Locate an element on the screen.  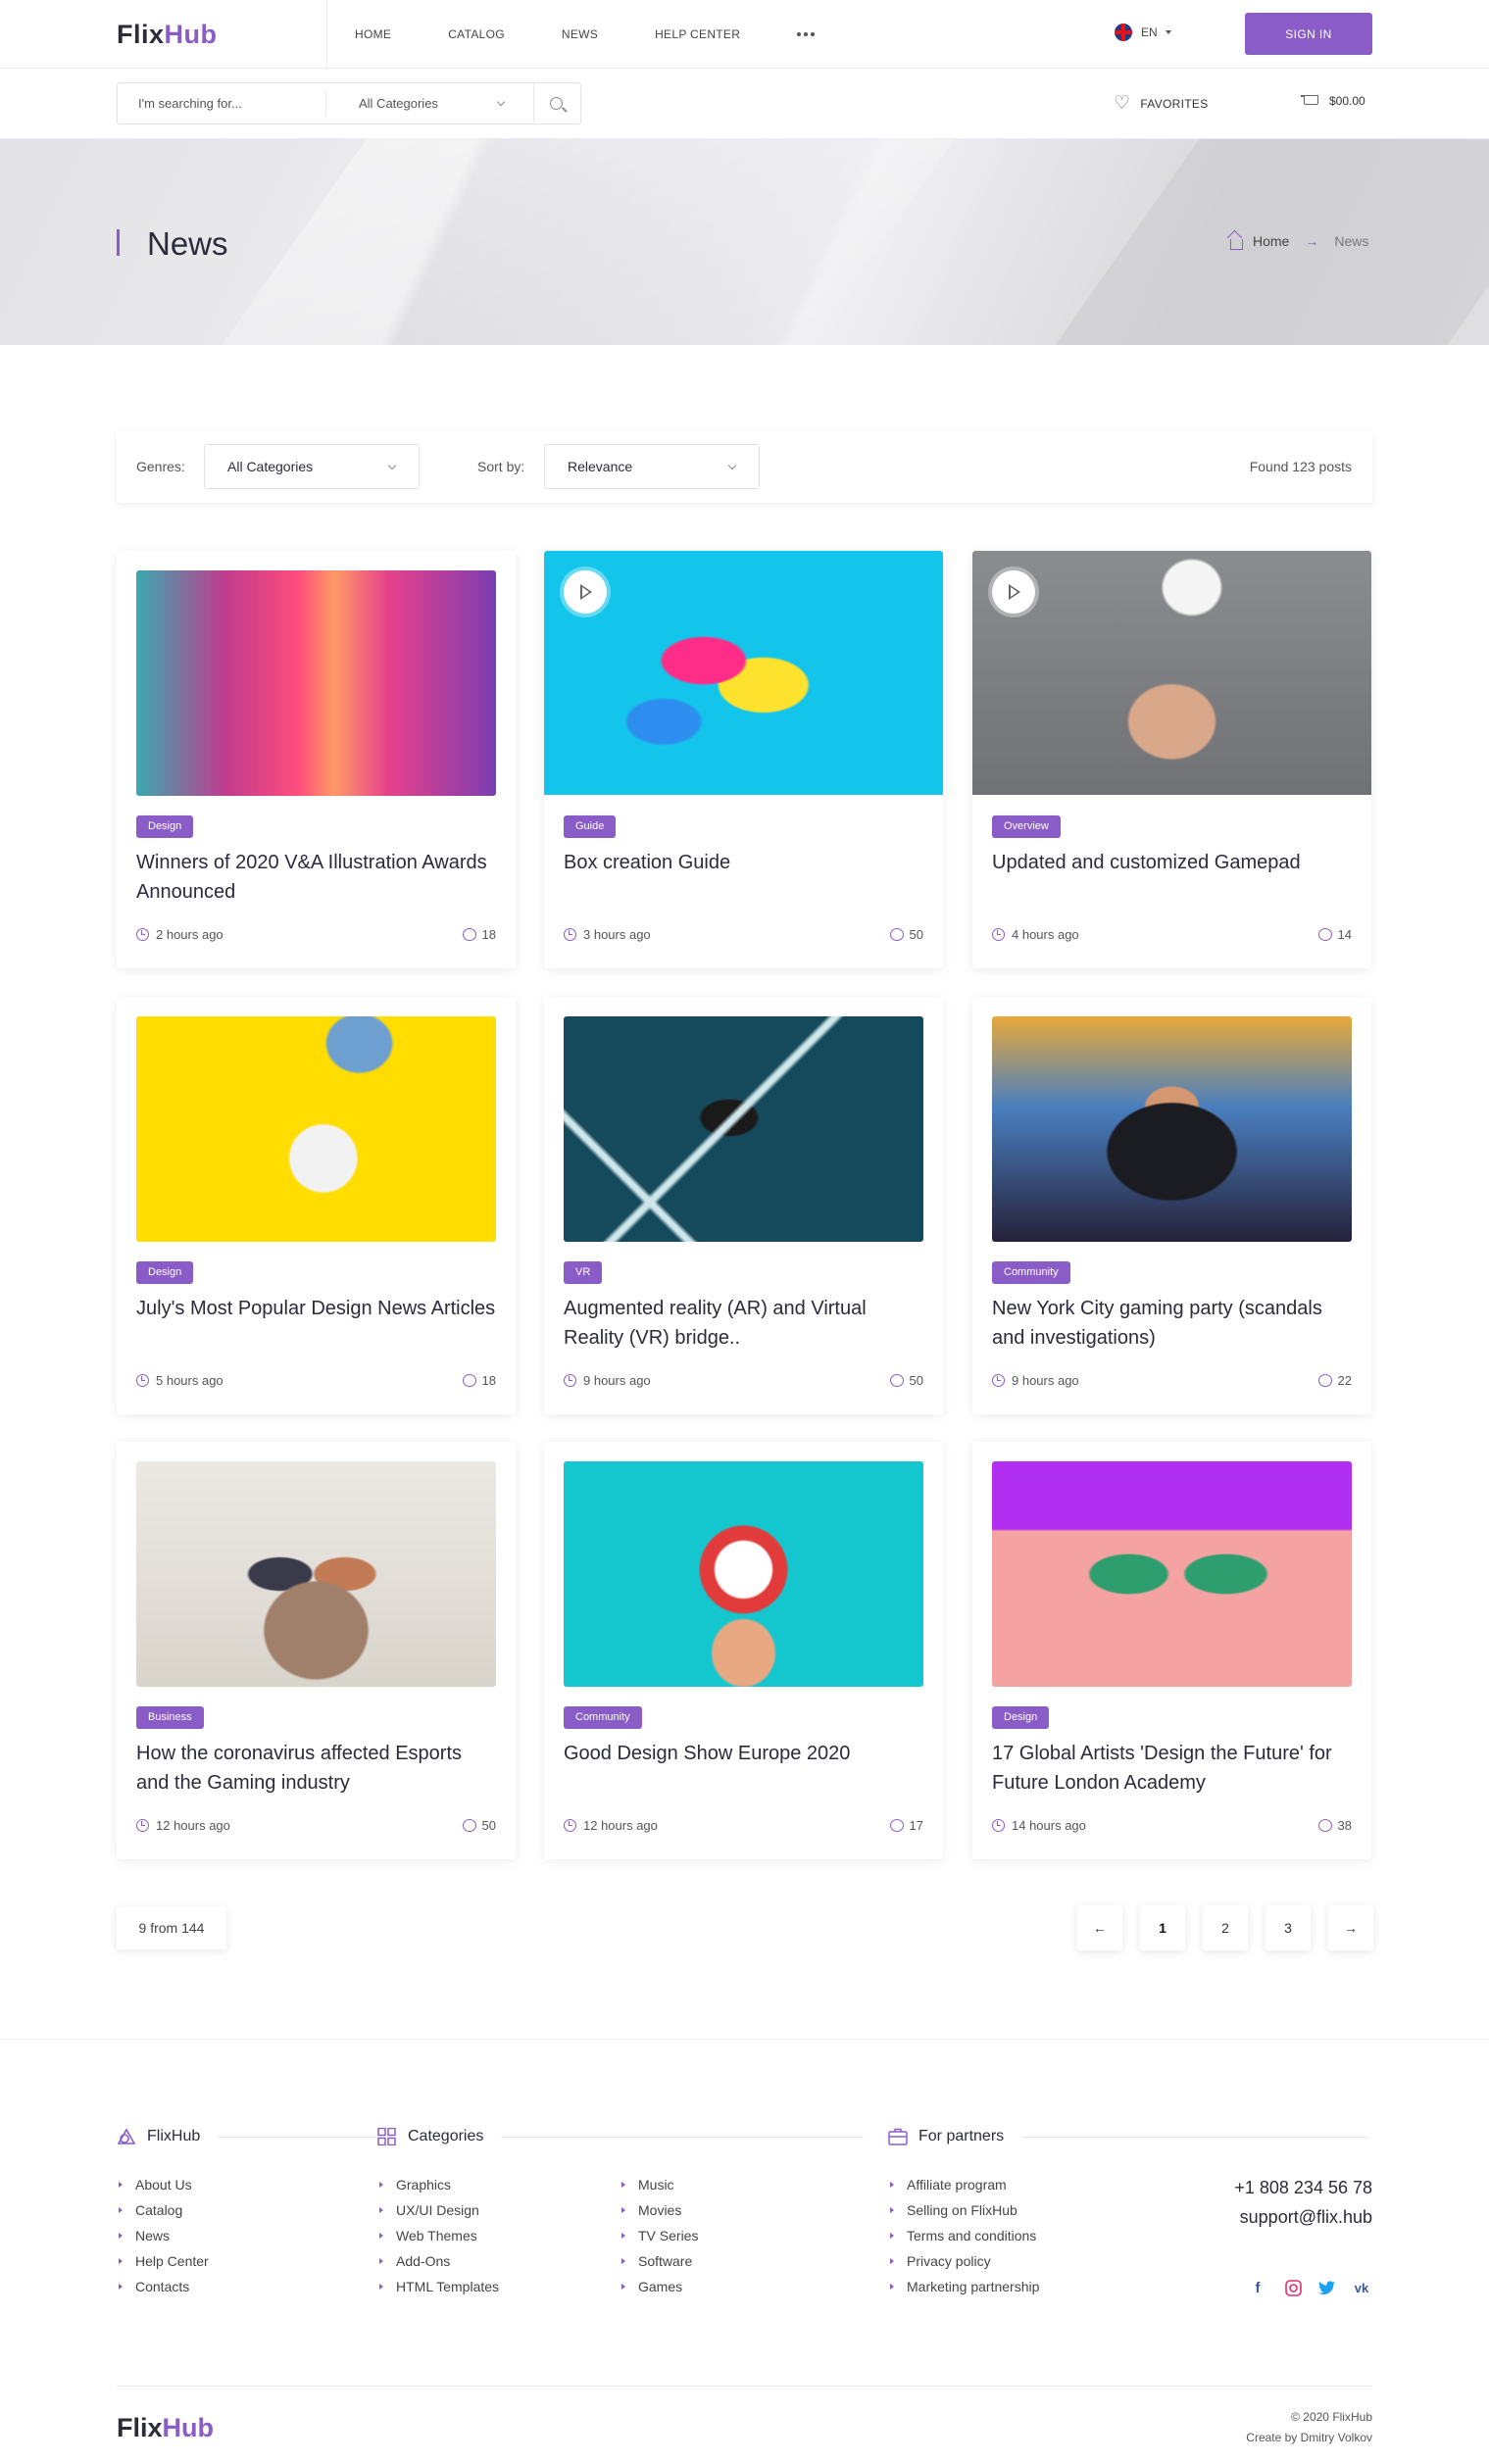
news-card-title: Updated and customized Gamepad is located at coordinates (1173, 863).